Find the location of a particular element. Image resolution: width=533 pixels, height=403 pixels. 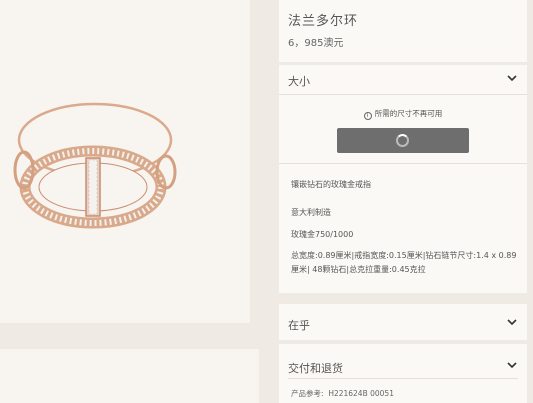

size-unavailable-notice: i 所需的尺寸不再可用 is located at coordinates (403, 114).